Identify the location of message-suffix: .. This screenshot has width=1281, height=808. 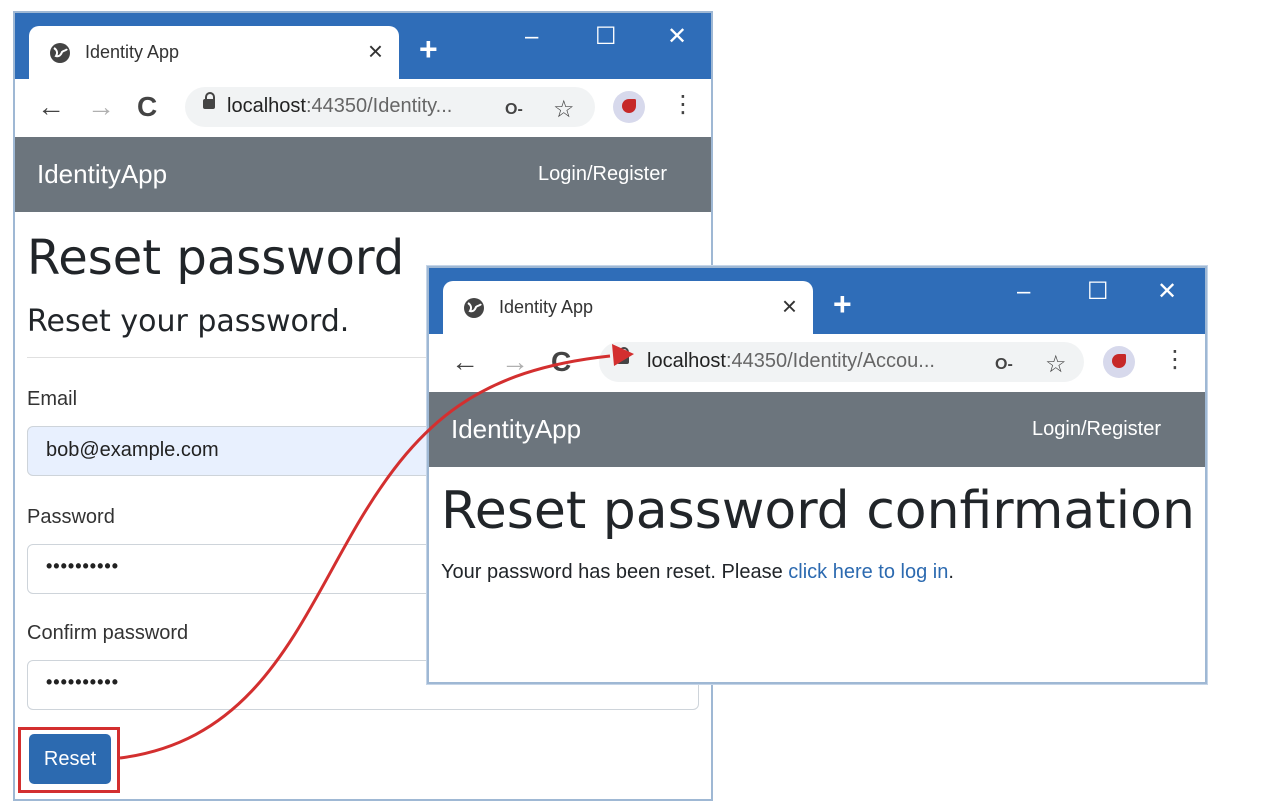
(951, 572).